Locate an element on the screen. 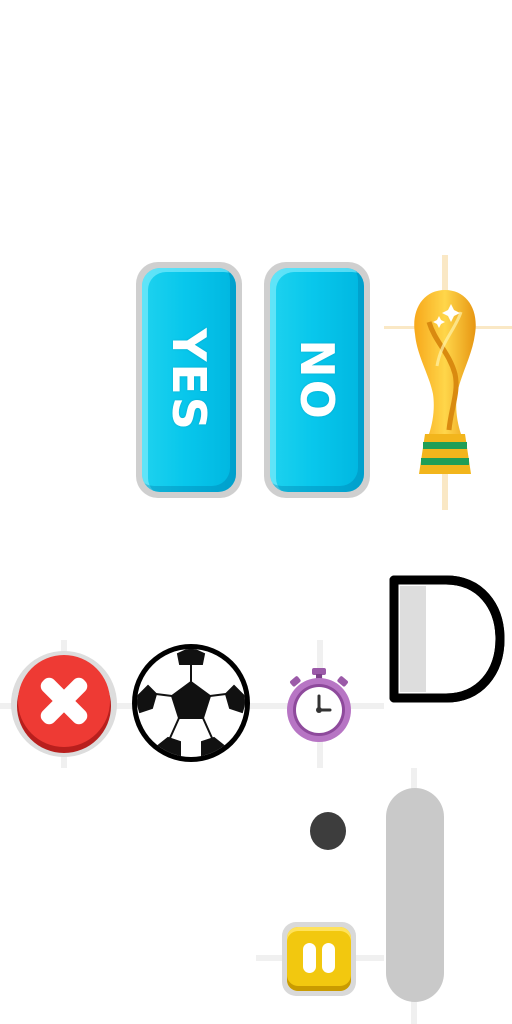 The height and width of the screenshot is (1024, 512). pause-icon is located at coordinates (319, 959).